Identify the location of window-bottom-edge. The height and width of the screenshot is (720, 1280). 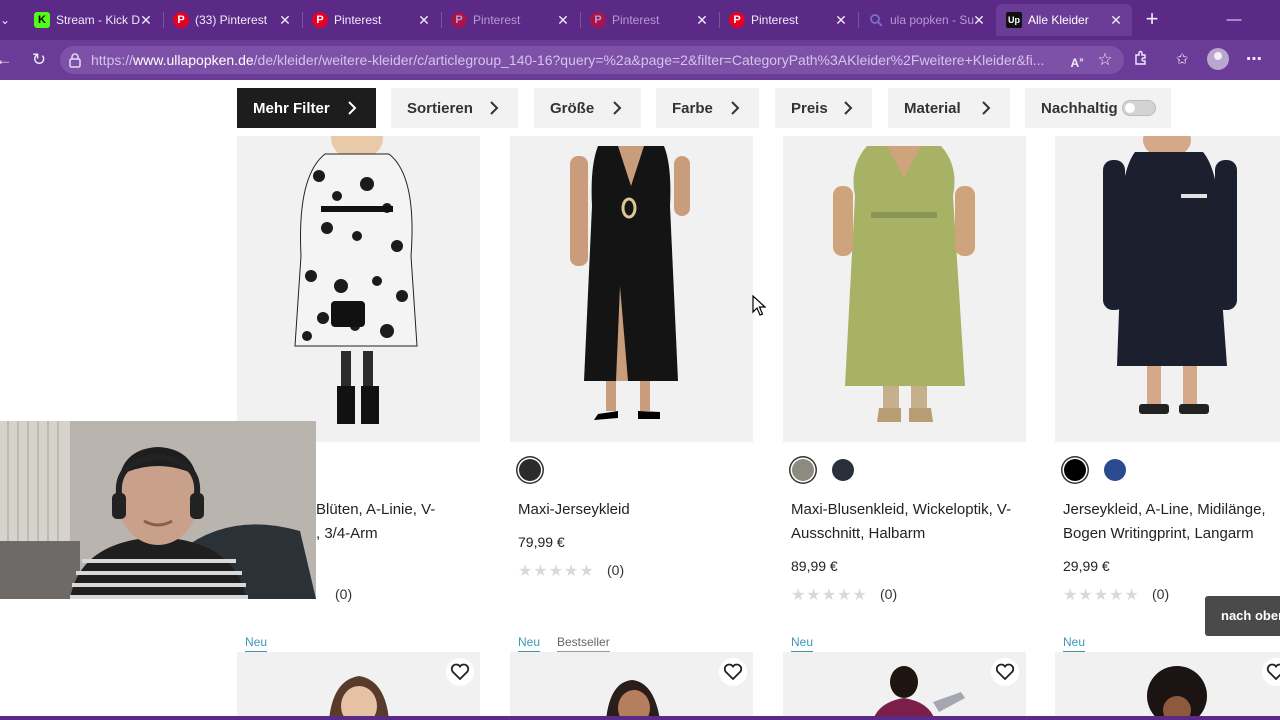
(640, 718).